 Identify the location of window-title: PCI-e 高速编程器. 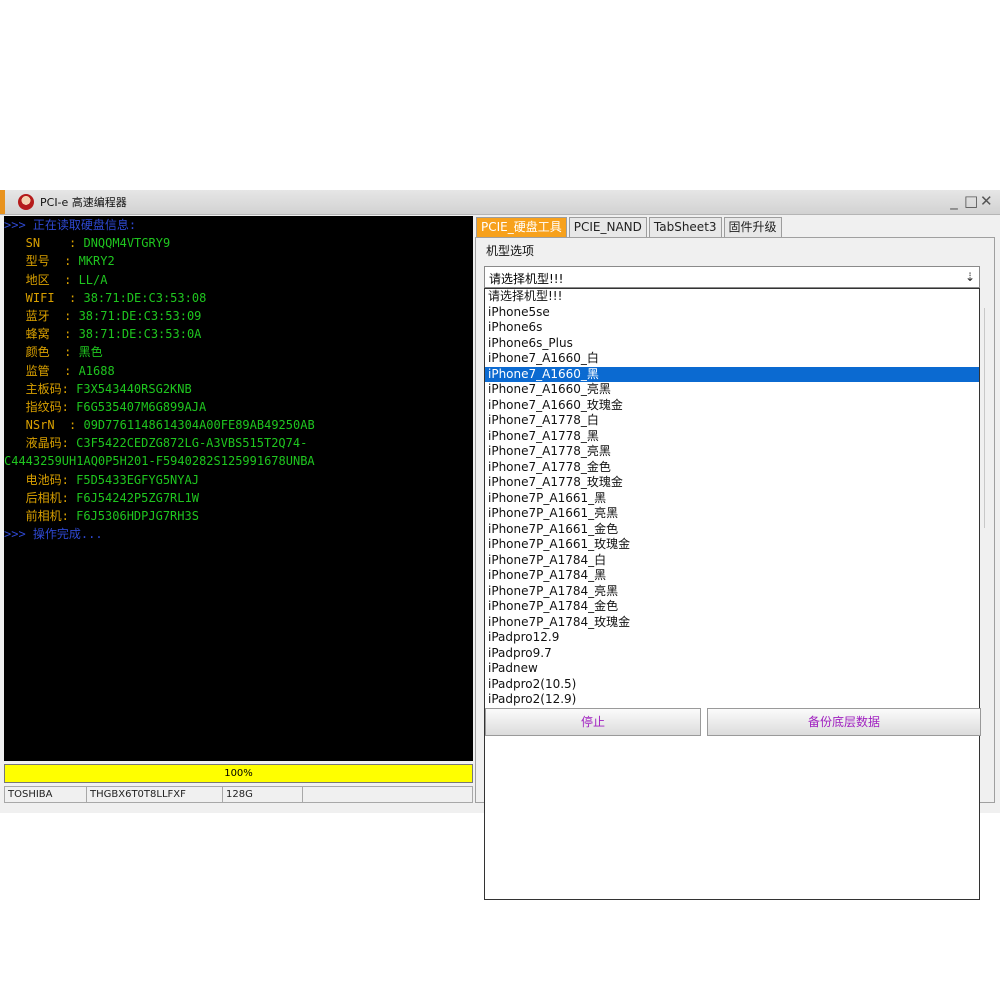
(83, 202).